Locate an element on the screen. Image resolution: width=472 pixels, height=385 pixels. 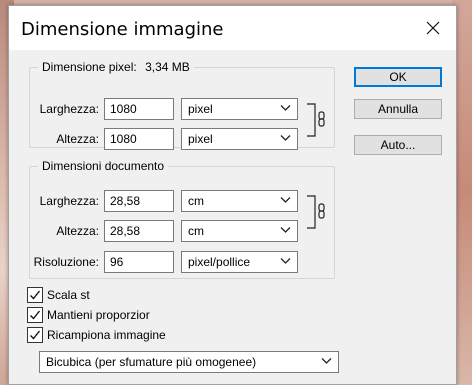
pixel-dimensions-legend: Dimensione pixel: 3,34 MB is located at coordinates (116, 67).